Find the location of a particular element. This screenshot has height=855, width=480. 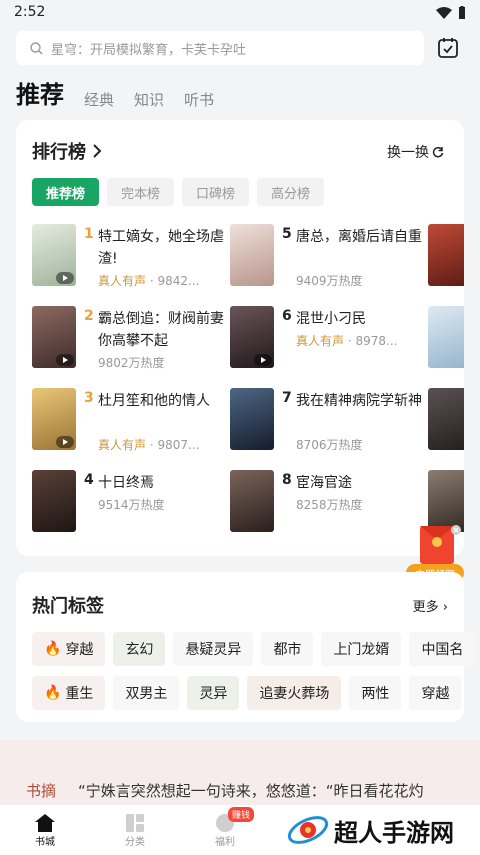

tag-label: 上门龙婿 is located at coordinates (361, 650).